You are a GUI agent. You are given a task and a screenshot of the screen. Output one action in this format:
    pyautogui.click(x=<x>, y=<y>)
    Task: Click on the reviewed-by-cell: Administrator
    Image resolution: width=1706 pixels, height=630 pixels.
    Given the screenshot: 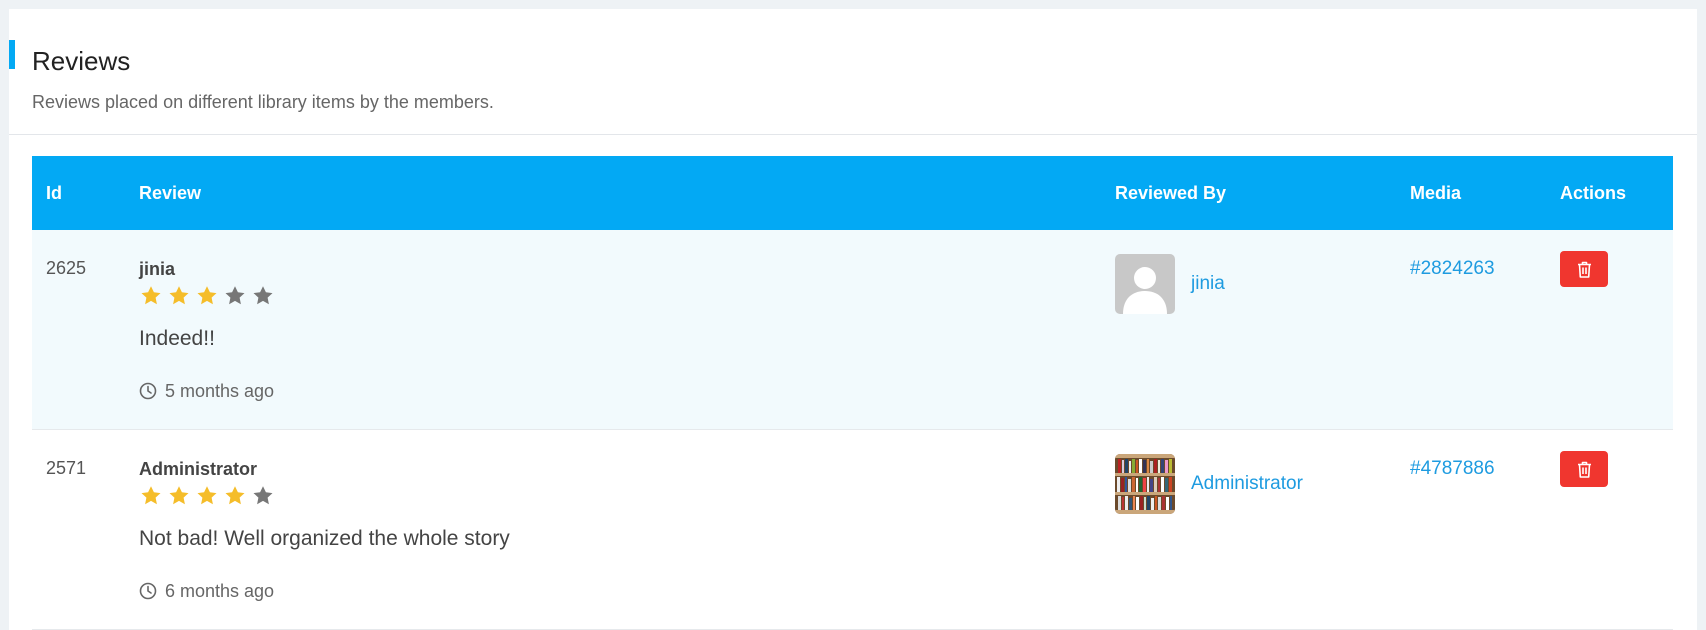 What is the action you would take?
    pyautogui.click(x=1209, y=484)
    